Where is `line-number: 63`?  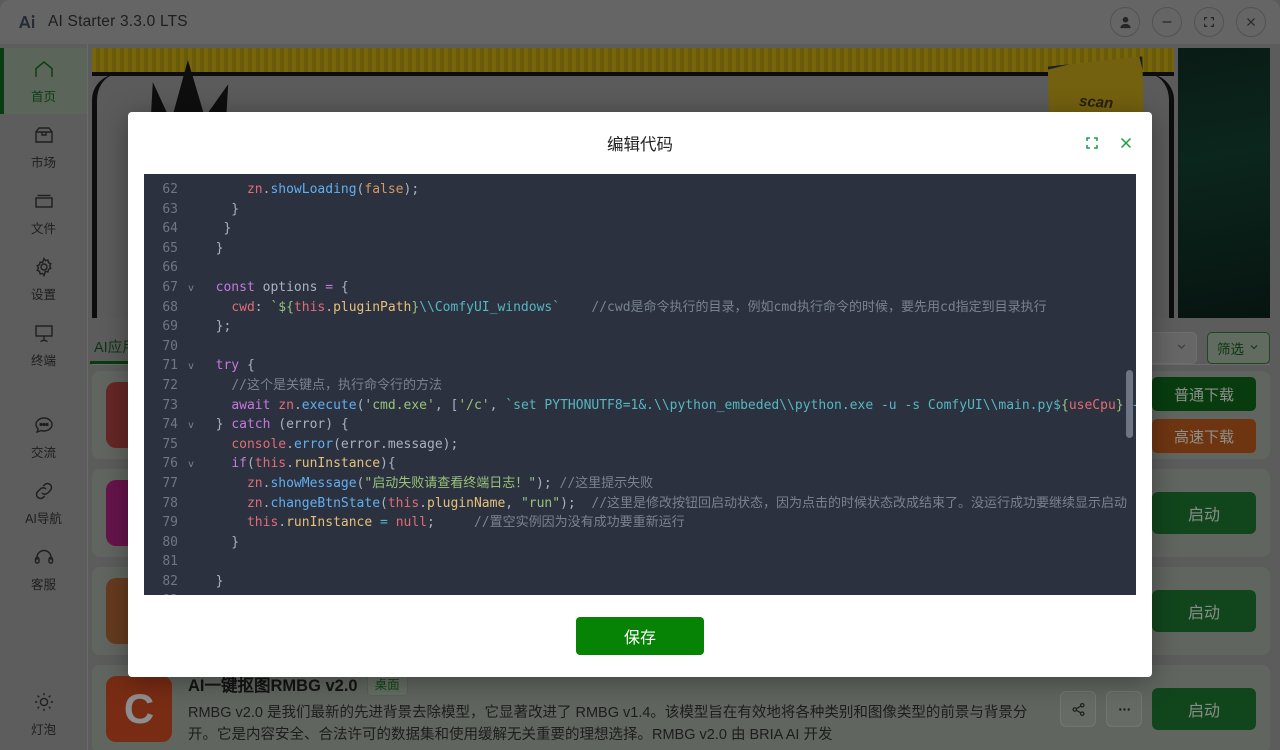
line-number: 63 is located at coordinates (170, 209).